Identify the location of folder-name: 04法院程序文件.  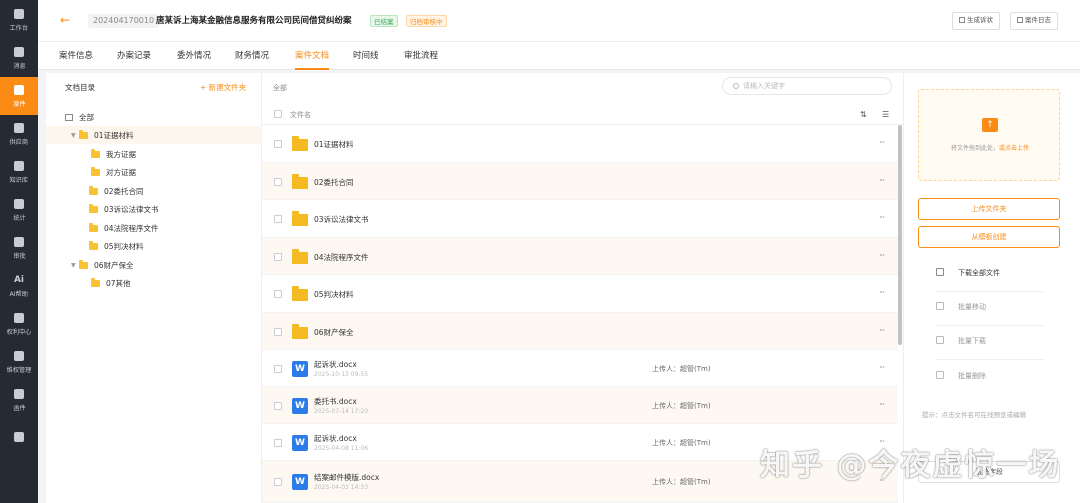
(341, 257).